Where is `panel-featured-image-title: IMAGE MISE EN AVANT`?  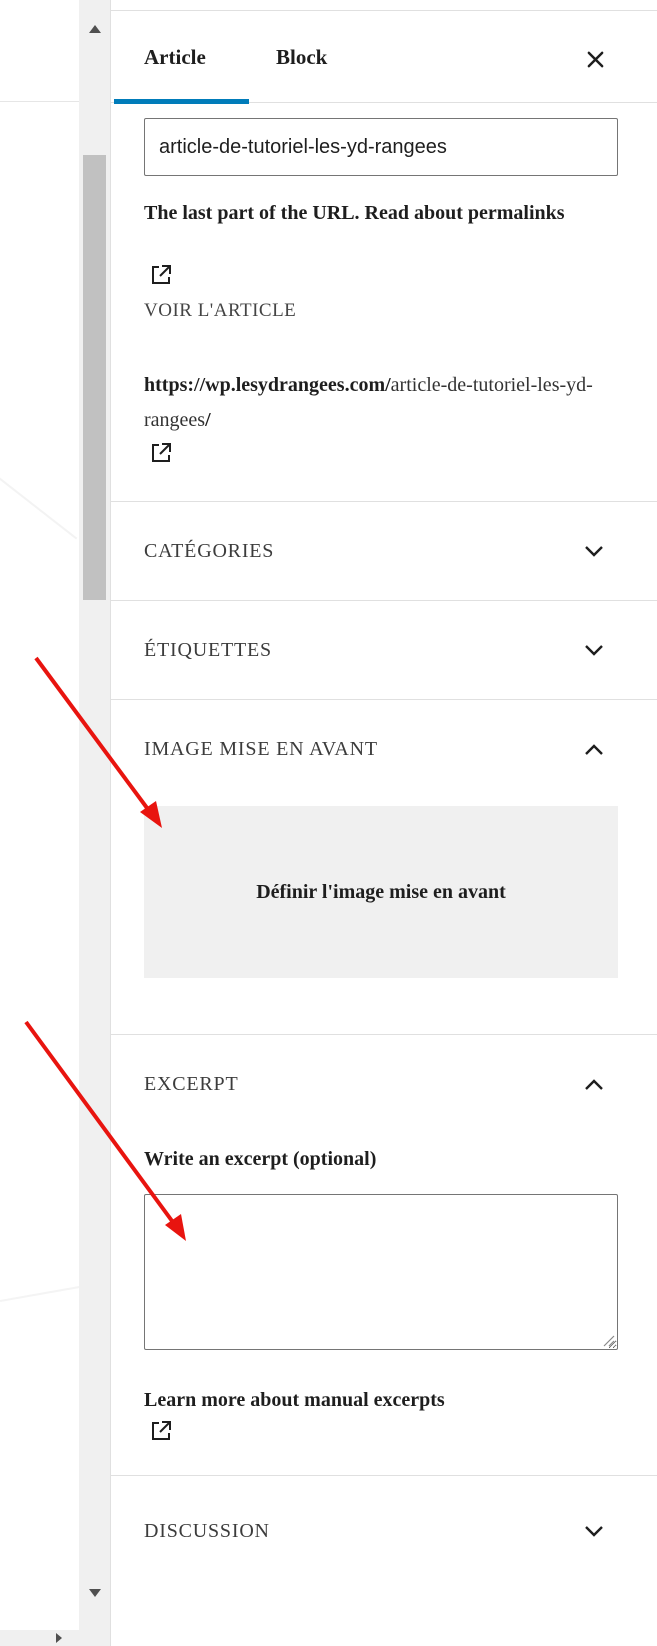 panel-featured-image-title: IMAGE MISE EN AVANT is located at coordinates (261, 748).